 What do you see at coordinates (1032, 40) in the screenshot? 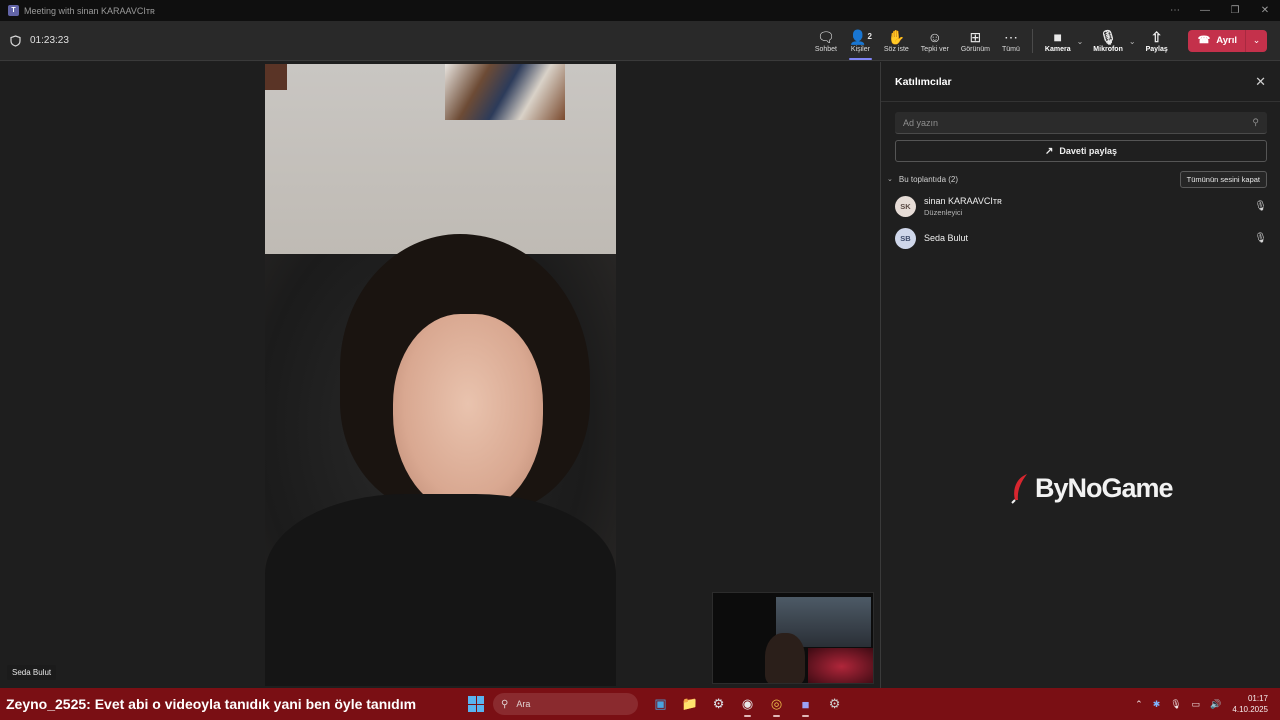
I see `toolbar-divider` at bounding box center [1032, 40].